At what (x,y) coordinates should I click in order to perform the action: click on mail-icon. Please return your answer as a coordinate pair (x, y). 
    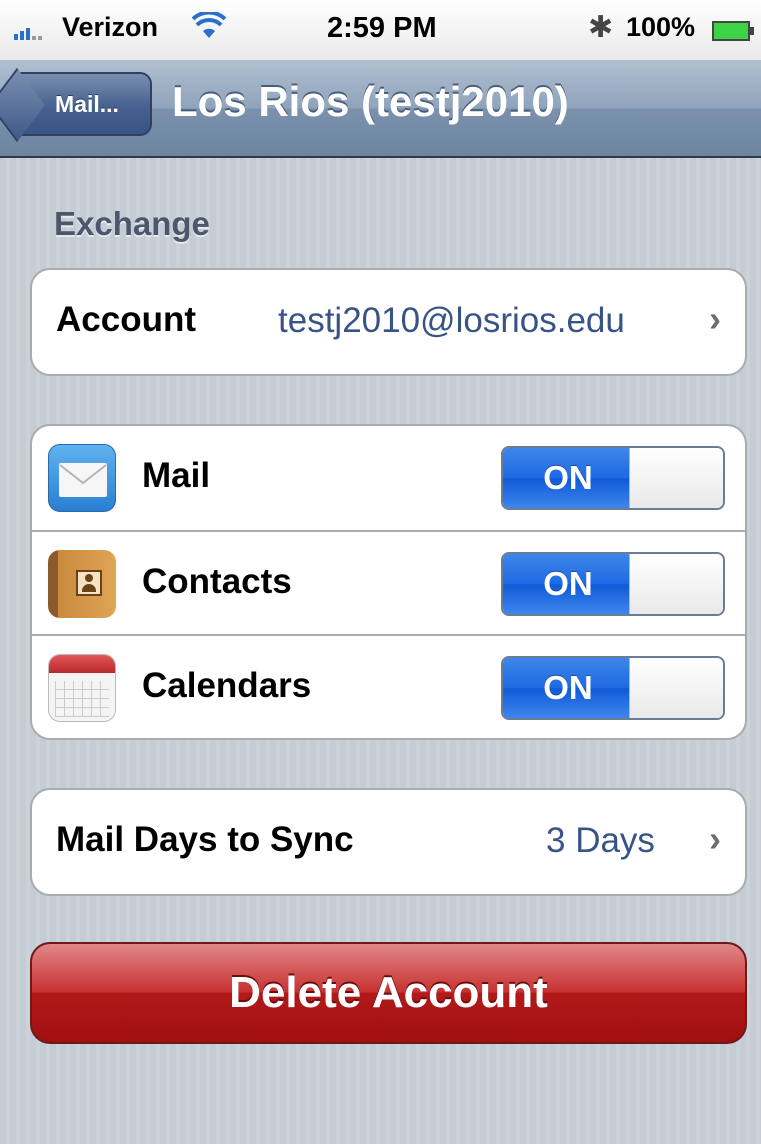
    Looking at the image, I should click on (82, 478).